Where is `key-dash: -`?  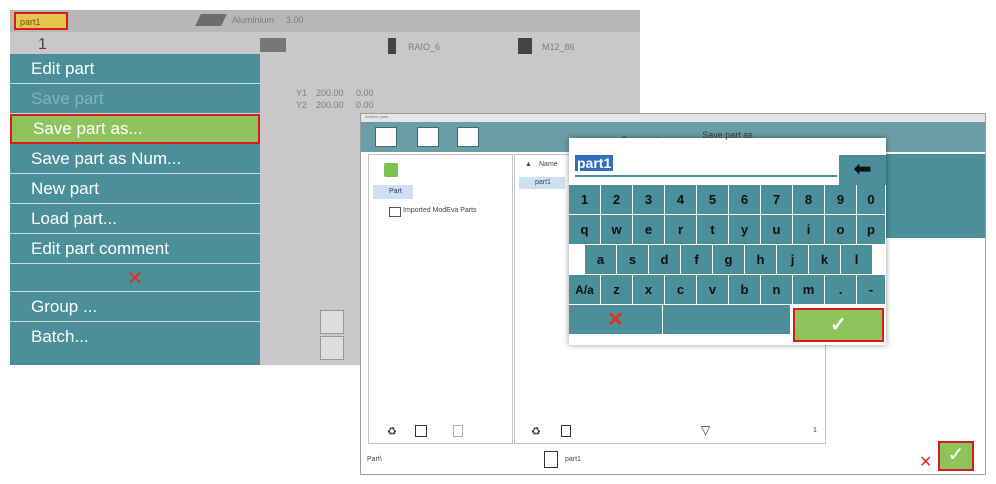 key-dash: - is located at coordinates (871, 290).